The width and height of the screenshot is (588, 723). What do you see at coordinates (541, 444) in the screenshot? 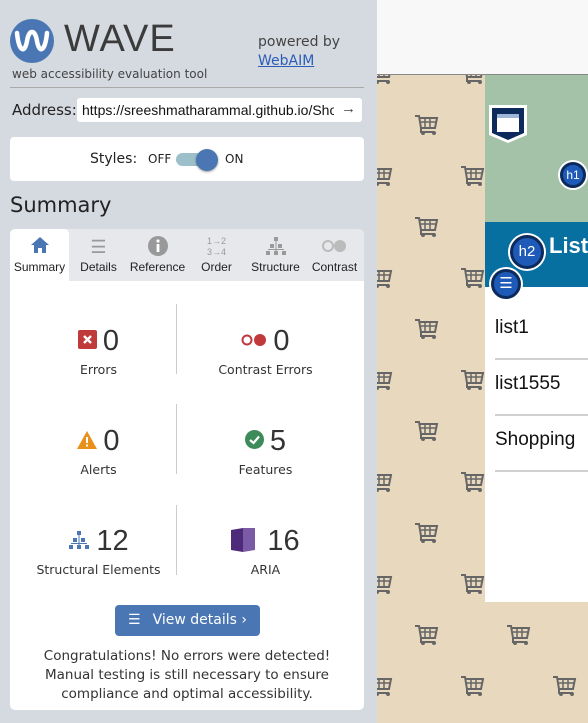
I see `list-item: Shopping` at bounding box center [541, 444].